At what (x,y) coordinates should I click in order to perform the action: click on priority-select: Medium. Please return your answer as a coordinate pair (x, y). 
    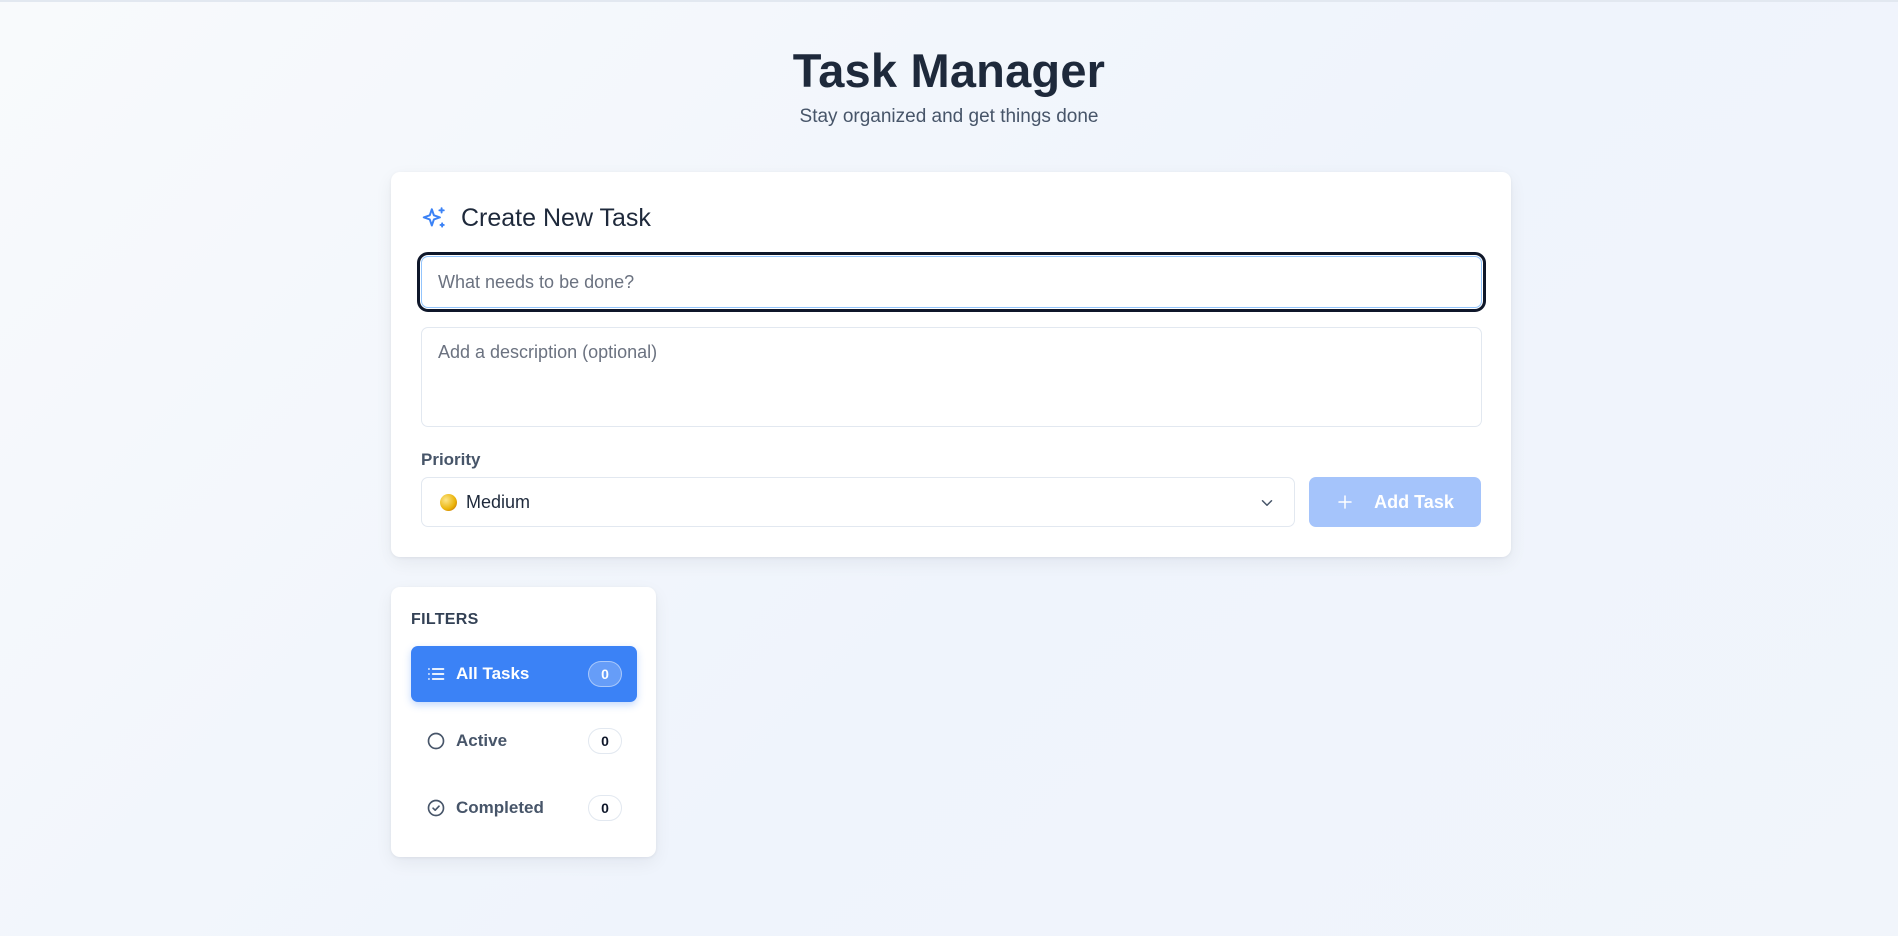
    Looking at the image, I should click on (858, 502).